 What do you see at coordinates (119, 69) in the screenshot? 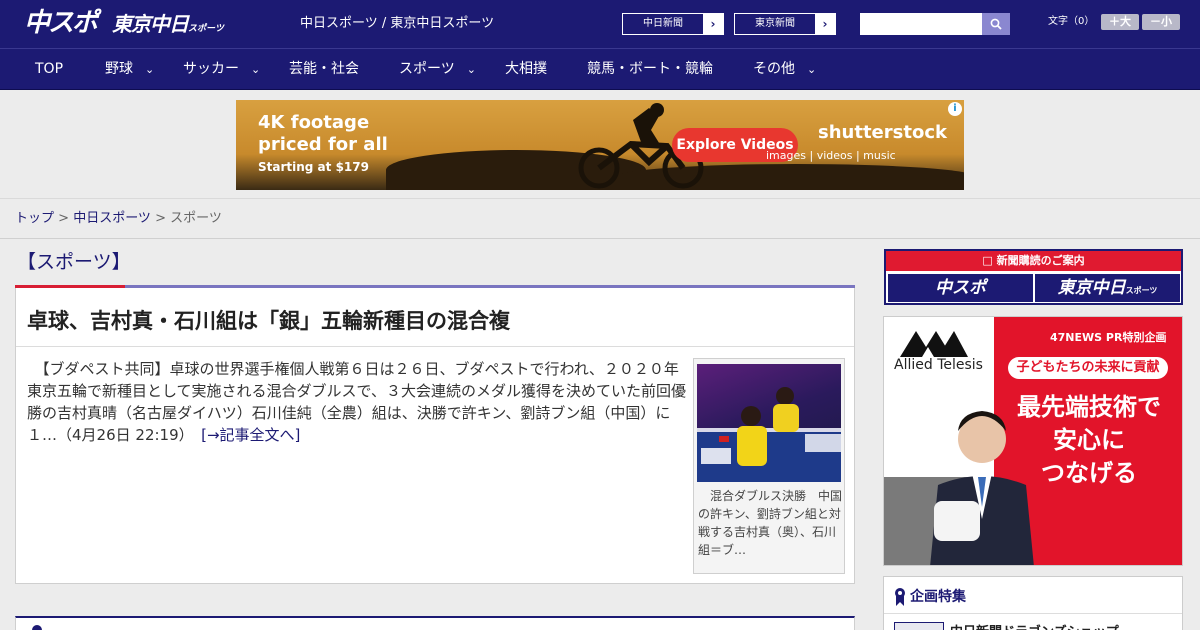
I see `nav-label: 野球` at bounding box center [119, 69].